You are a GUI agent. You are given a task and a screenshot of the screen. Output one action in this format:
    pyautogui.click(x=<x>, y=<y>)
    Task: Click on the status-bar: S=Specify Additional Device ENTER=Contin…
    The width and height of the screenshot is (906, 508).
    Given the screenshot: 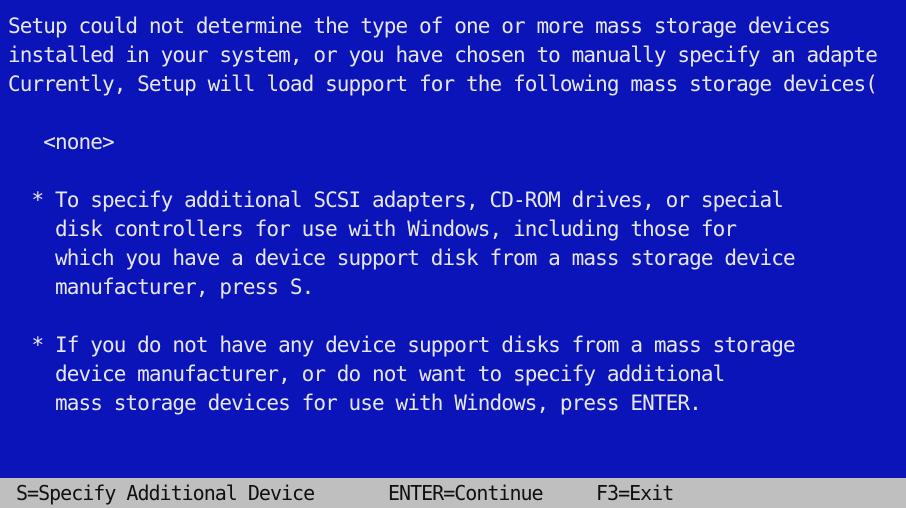 What is the action you would take?
    pyautogui.click(x=453, y=493)
    